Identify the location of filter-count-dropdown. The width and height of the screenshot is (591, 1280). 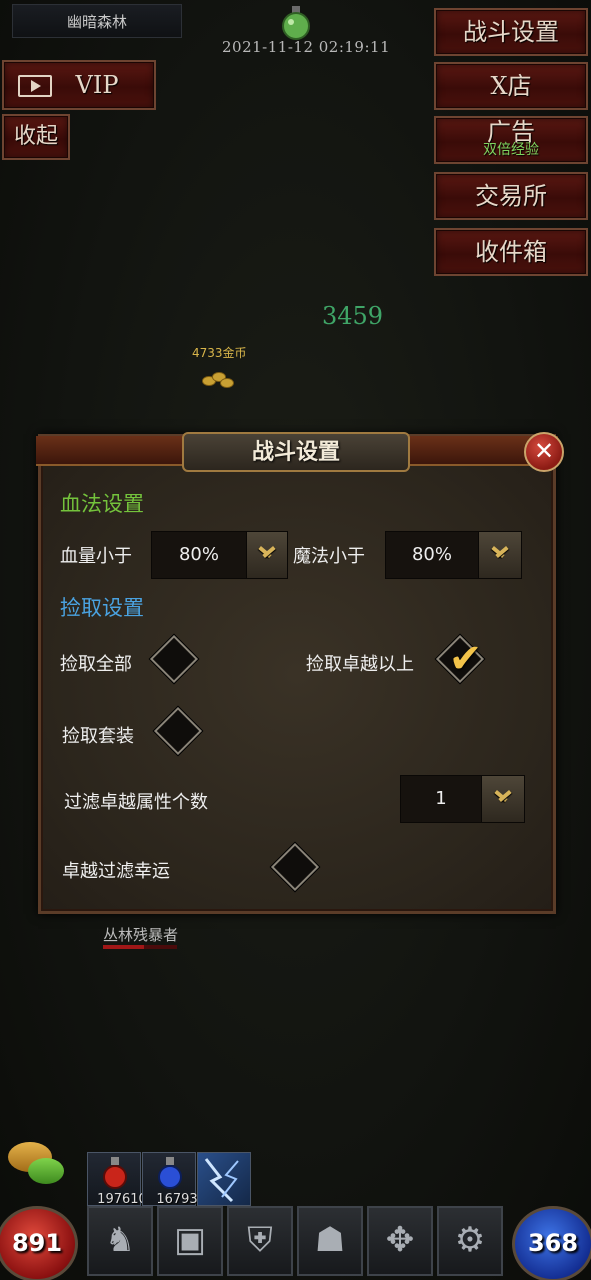
(503, 799).